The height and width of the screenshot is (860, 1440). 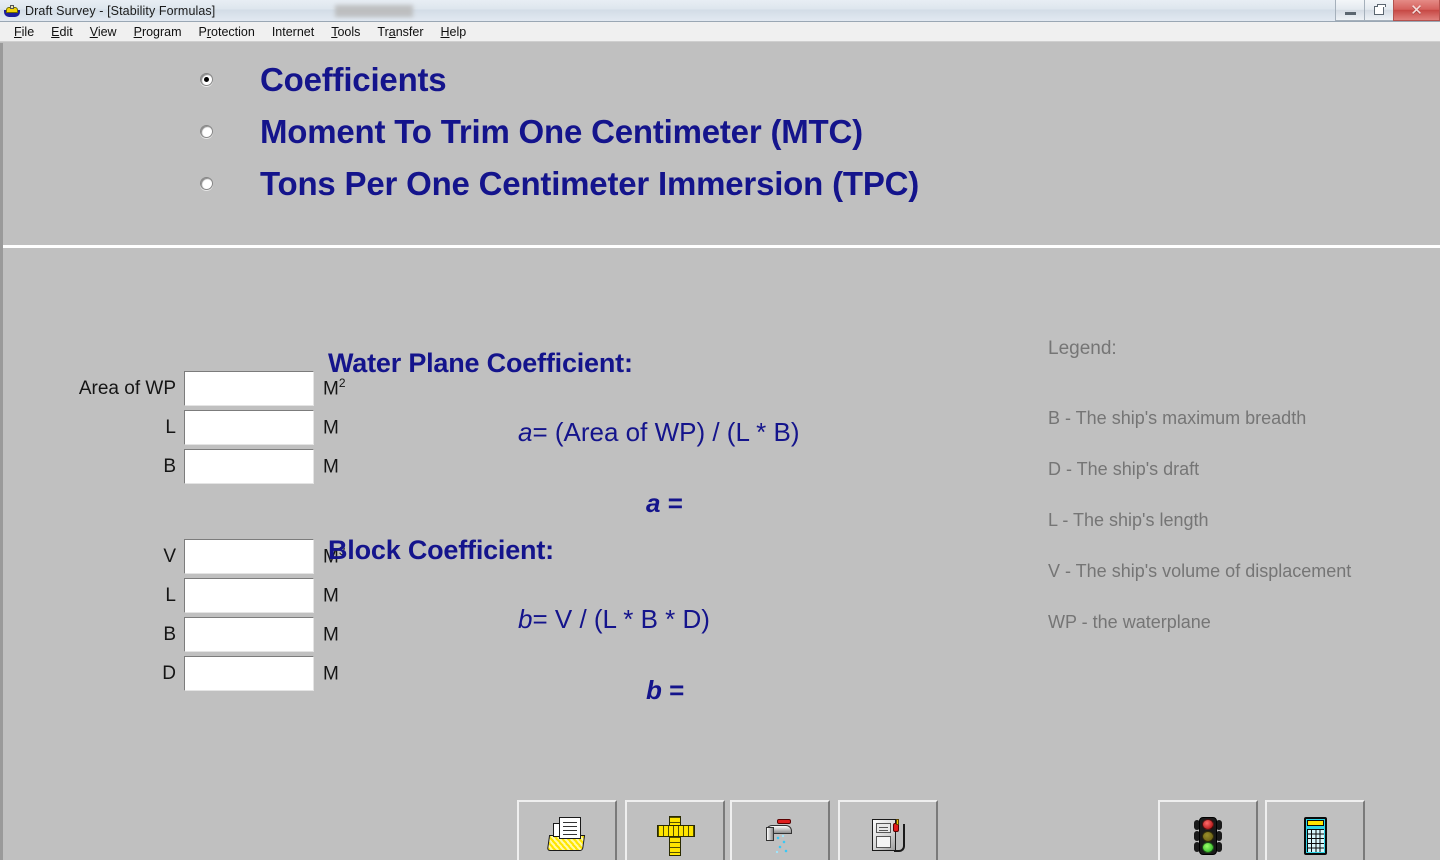 What do you see at coordinates (293, 32) in the screenshot?
I see `menu-item-internet: Internet` at bounding box center [293, 32].